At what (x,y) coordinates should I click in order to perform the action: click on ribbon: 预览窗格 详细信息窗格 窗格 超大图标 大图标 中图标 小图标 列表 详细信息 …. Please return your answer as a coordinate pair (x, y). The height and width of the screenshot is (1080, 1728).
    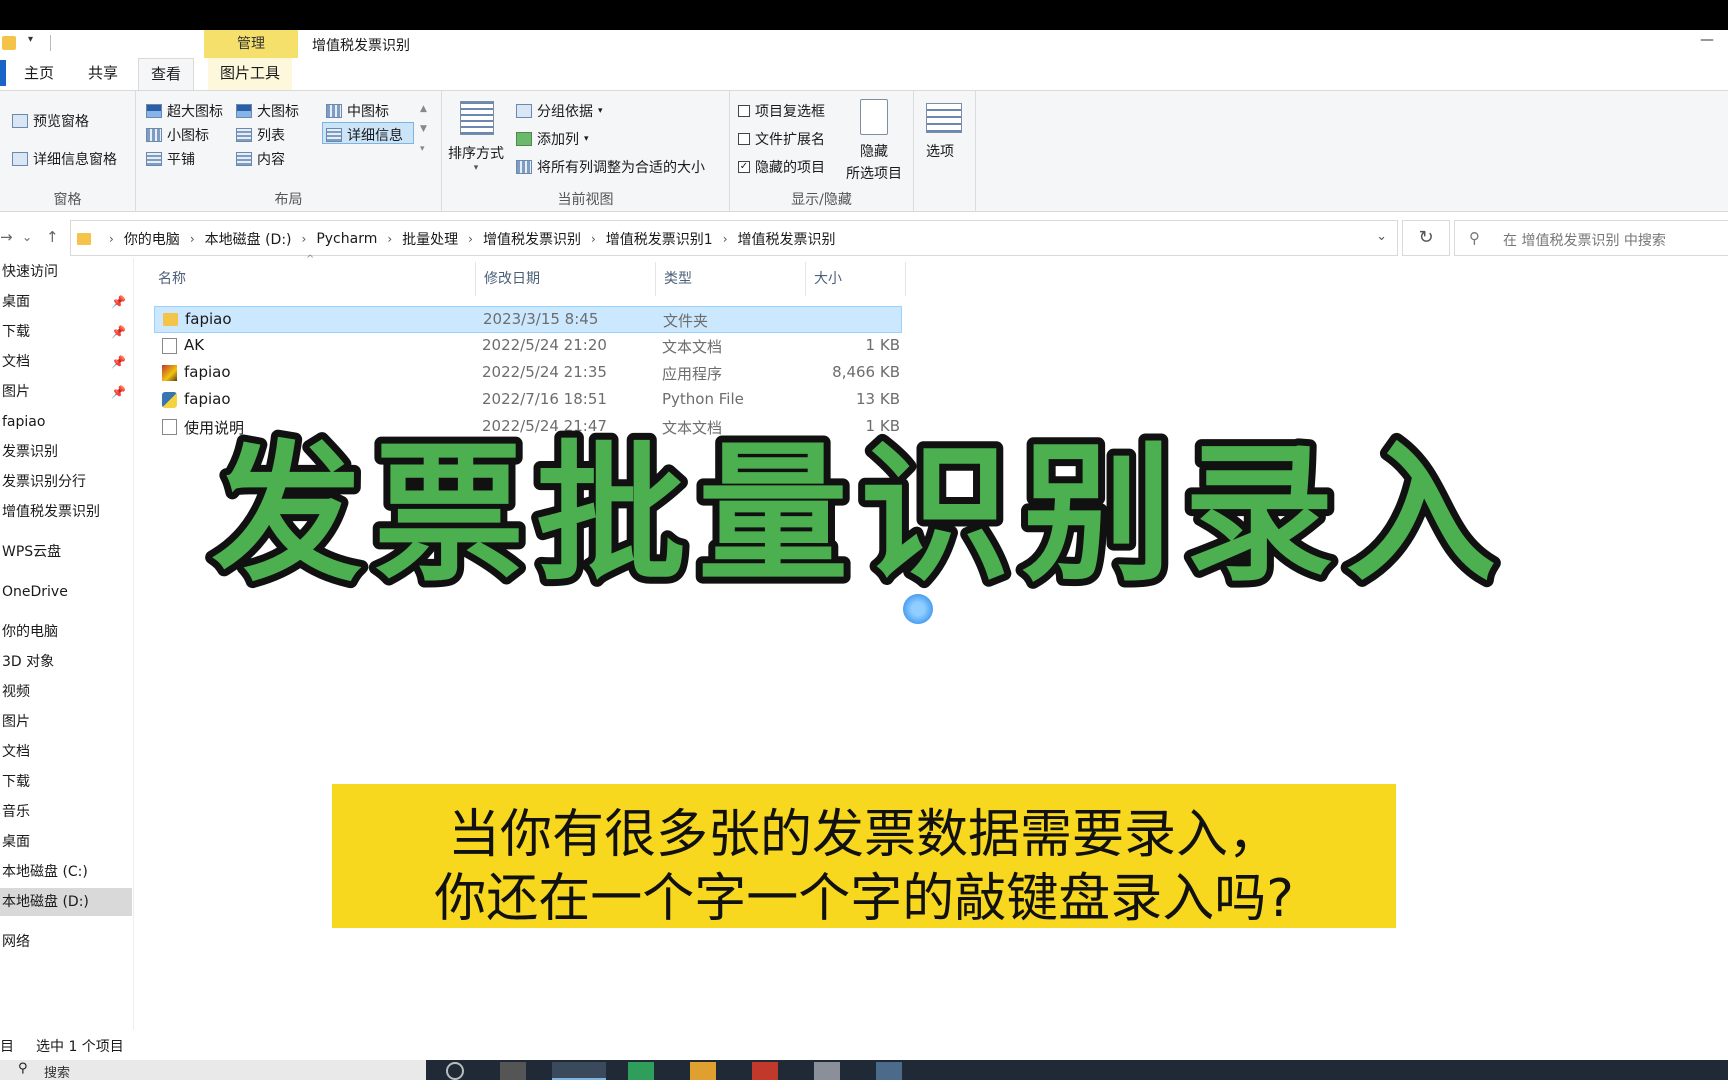
    Looking at the image, I should click on (864, 151).